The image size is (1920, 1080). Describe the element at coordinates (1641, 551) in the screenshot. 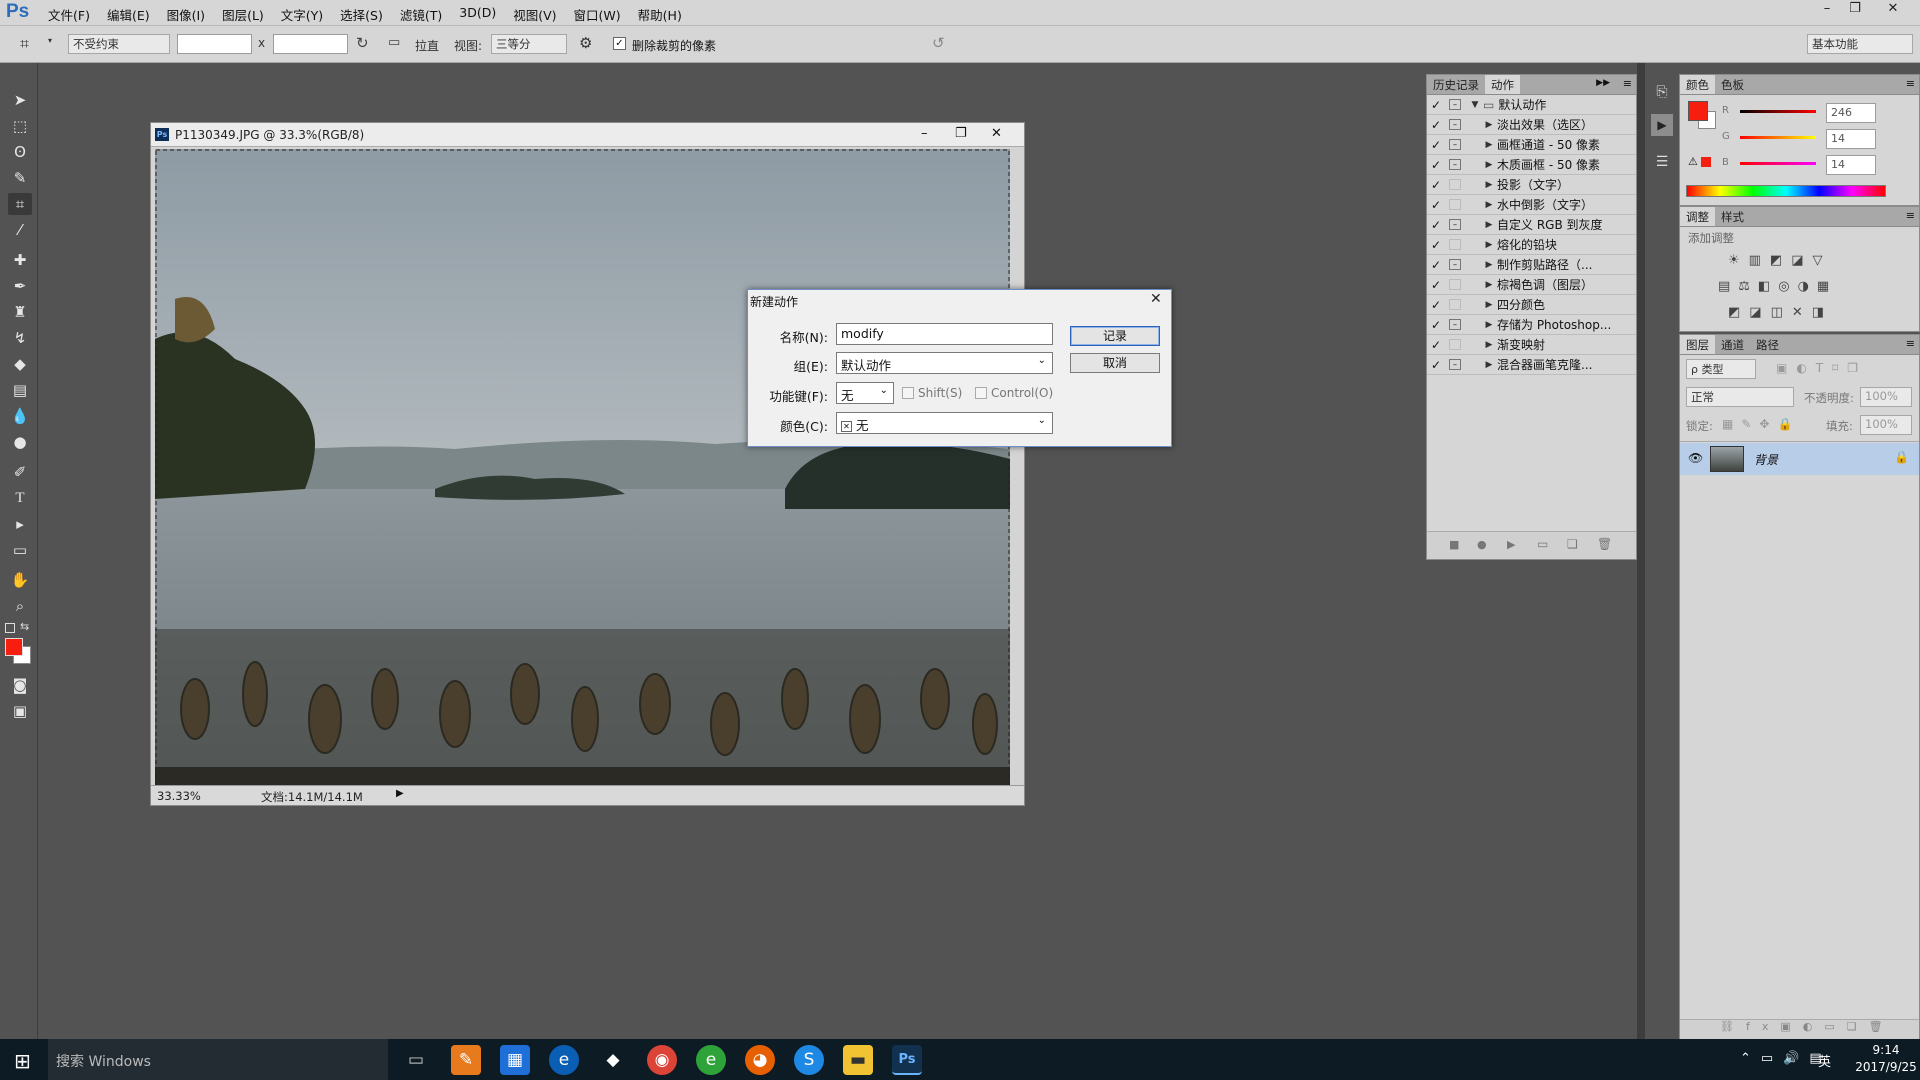

I see `dock-separator` at that location.